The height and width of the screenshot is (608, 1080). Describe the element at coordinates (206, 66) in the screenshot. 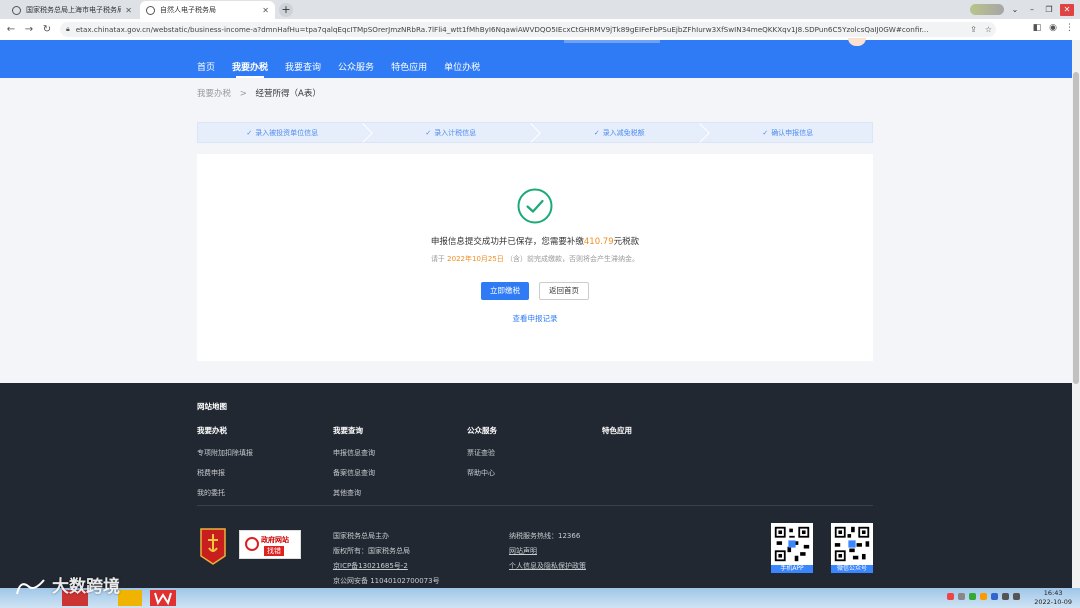

I see `nav-item-home: 首页` at that location.